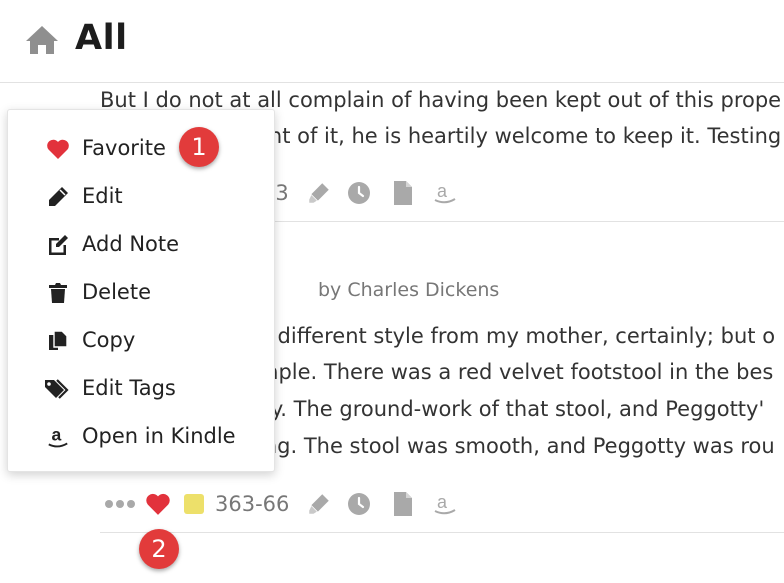 This screenshot has width=784, height=583. Describe the element at coordinates (141, 341) in the screenshot. I see `menu-item-copy: Copy` at that location.